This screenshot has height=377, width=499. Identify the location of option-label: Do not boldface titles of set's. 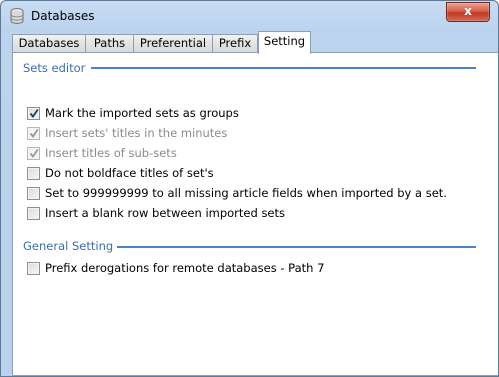
(129, 173).